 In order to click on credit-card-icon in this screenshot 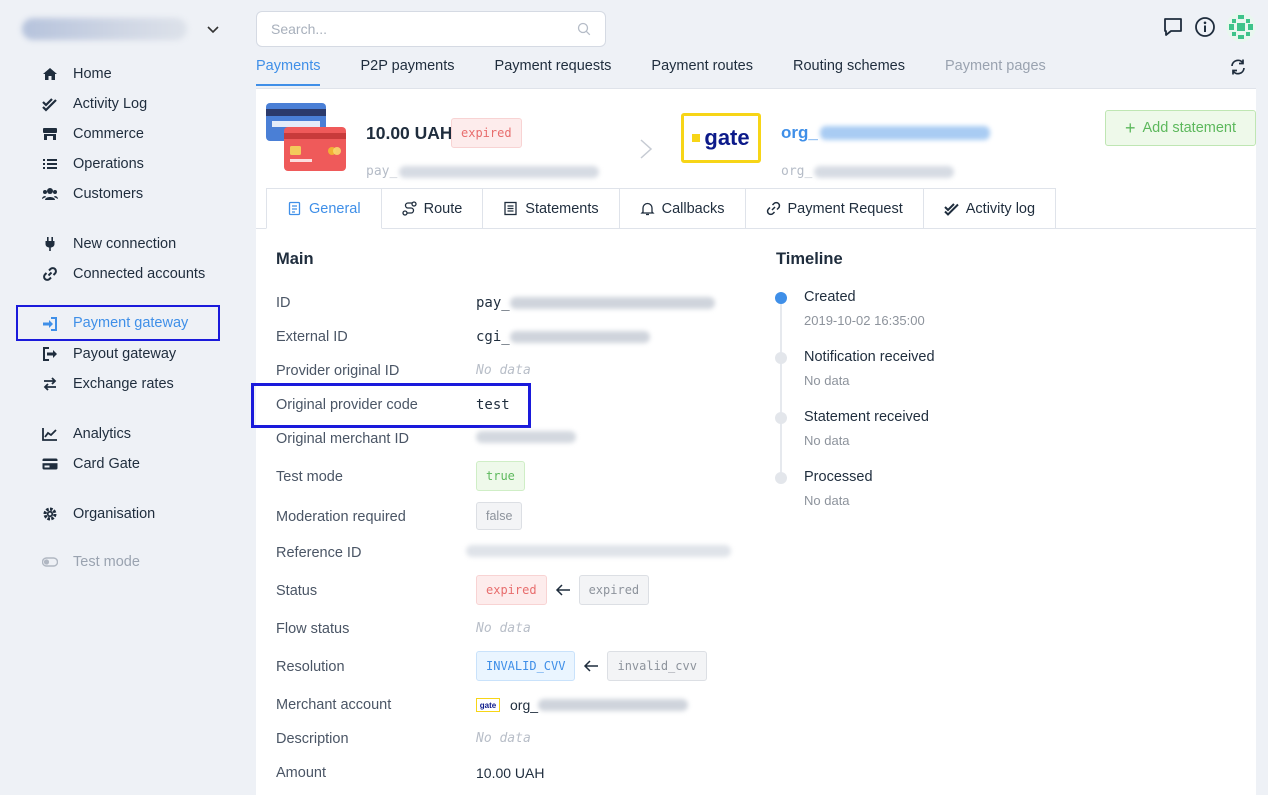, I will do `click(50, 464)`.